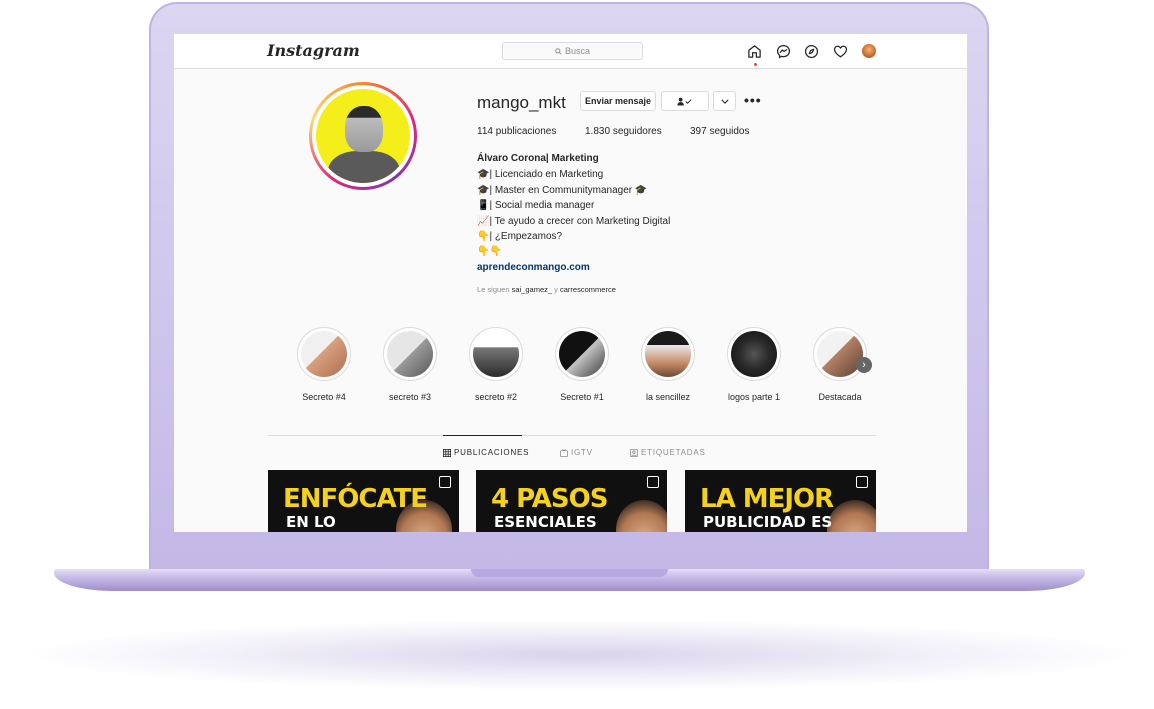  What do you see at coordinates (447, 452) in the screenshot?
I see `grid-icon` at bounding box center [447, 452].